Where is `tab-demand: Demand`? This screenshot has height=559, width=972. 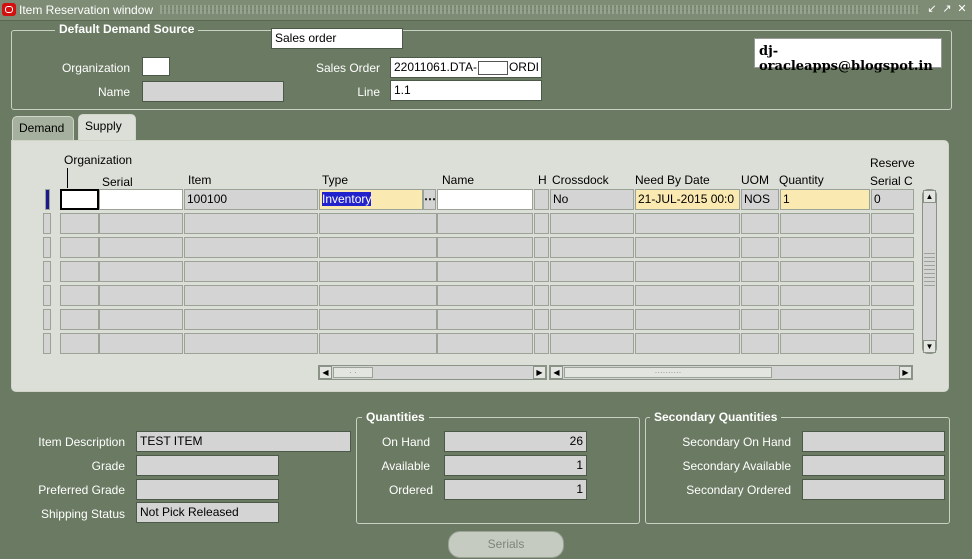 tab-demand: Demand is located at coordinates (43, 128).